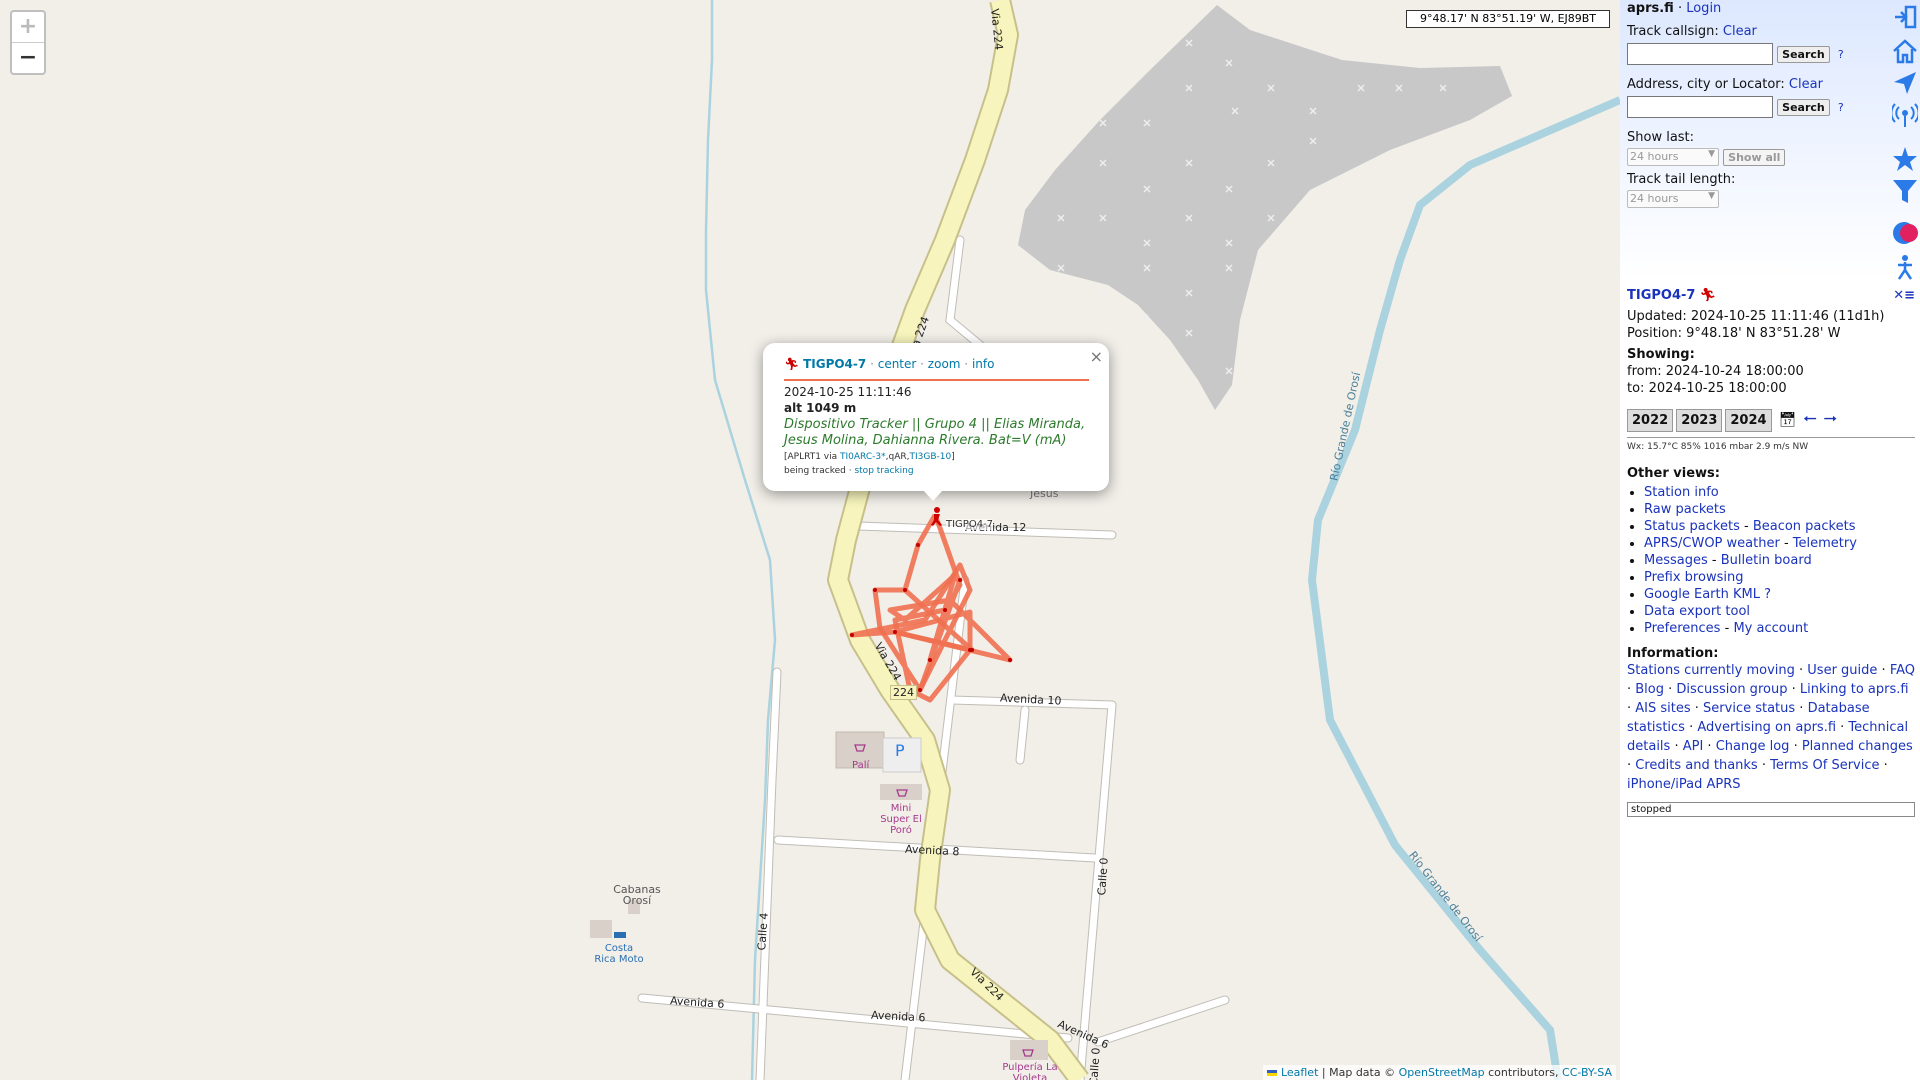  I want to click on callsign-search-button: Search, so click(1803, 54).